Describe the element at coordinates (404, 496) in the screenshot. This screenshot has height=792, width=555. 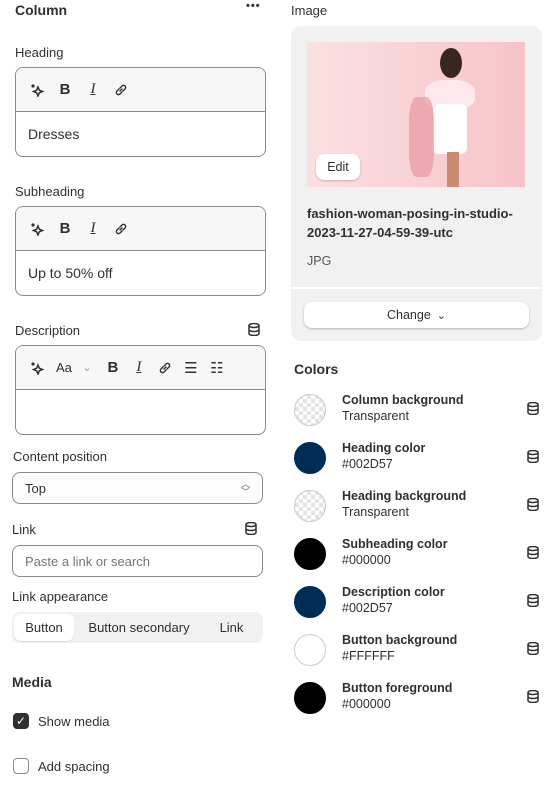
I see `color-name: Heading background` at that location.